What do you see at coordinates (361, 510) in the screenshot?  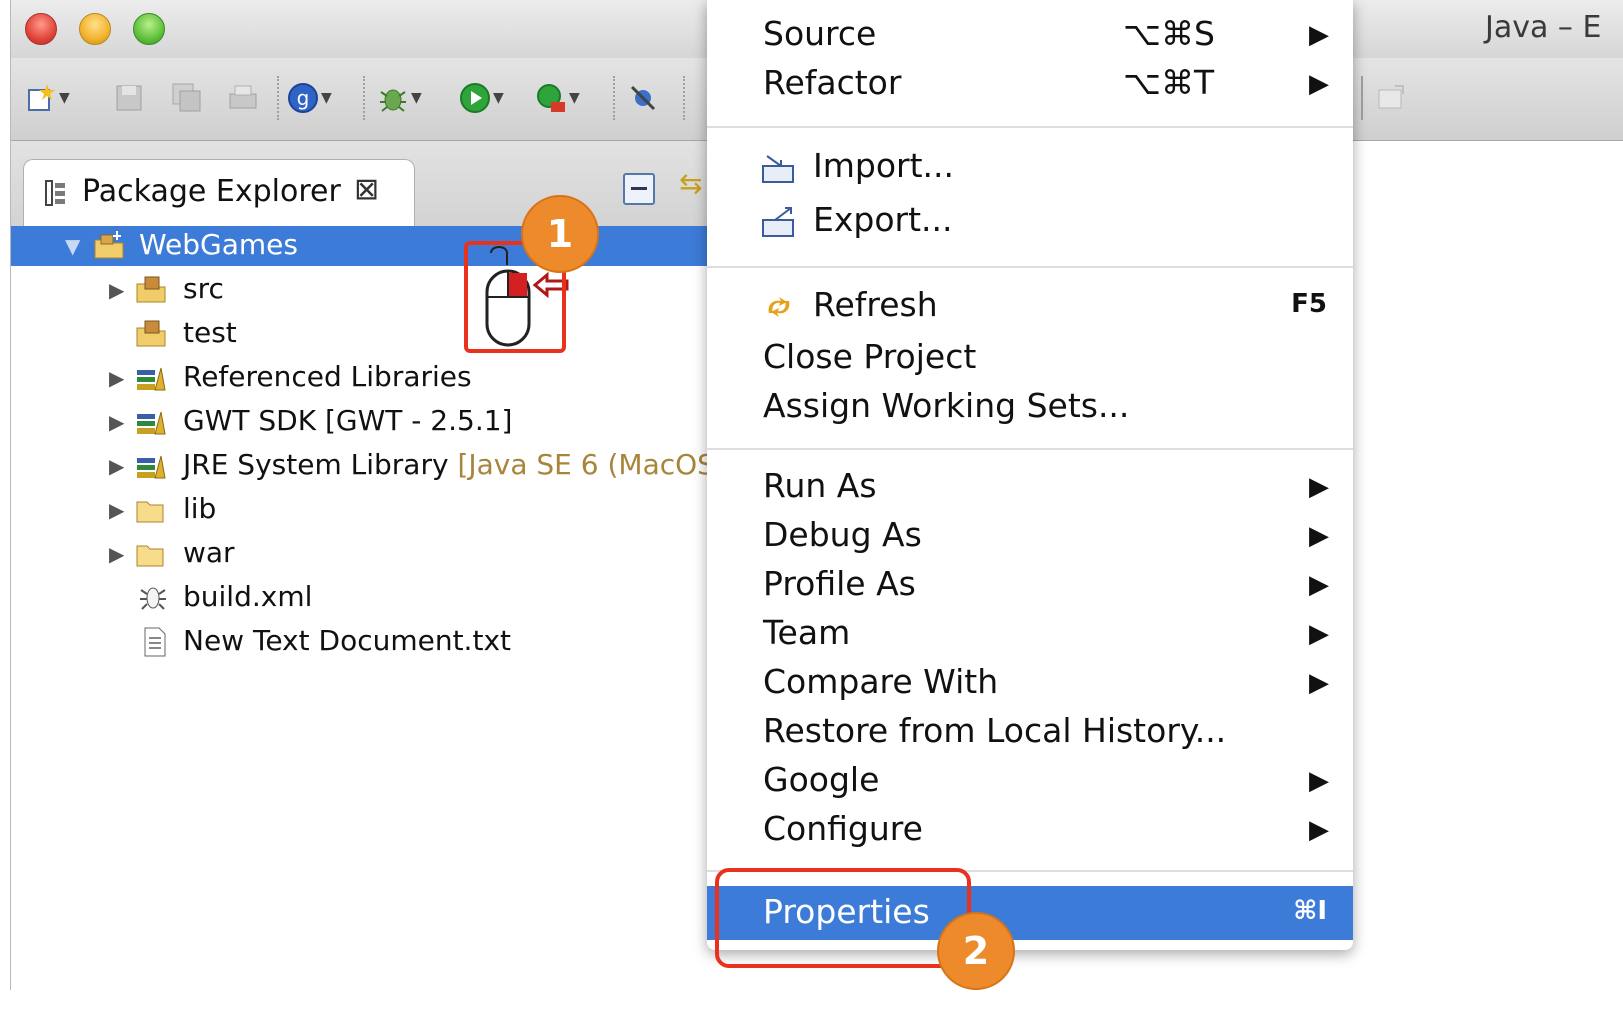 I see `tree-node-lib: ▶ lib` at bounding box center [361, 510].